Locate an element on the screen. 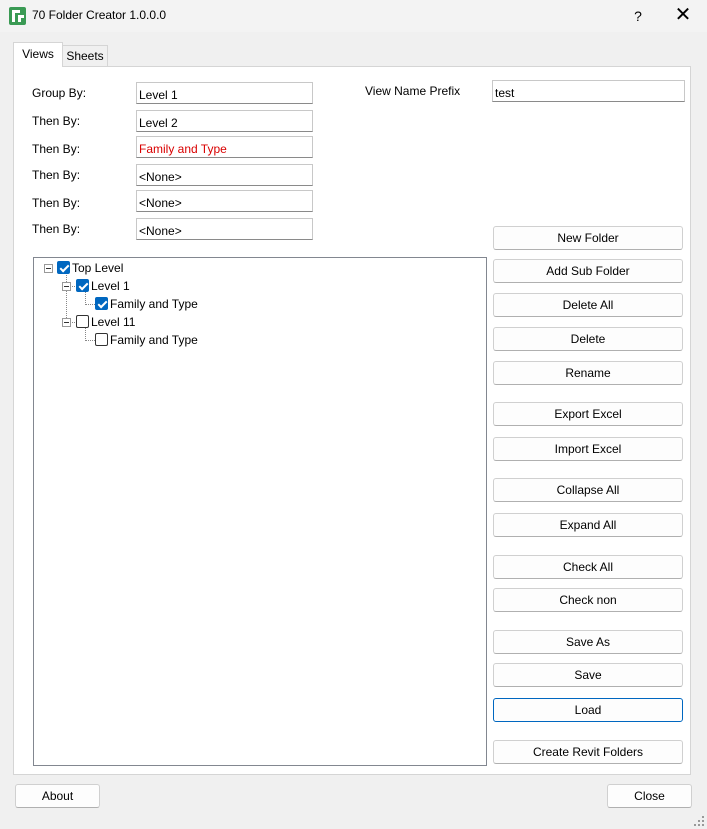  collapse-all-button: Collapse All is located at coordinates (588, 490).